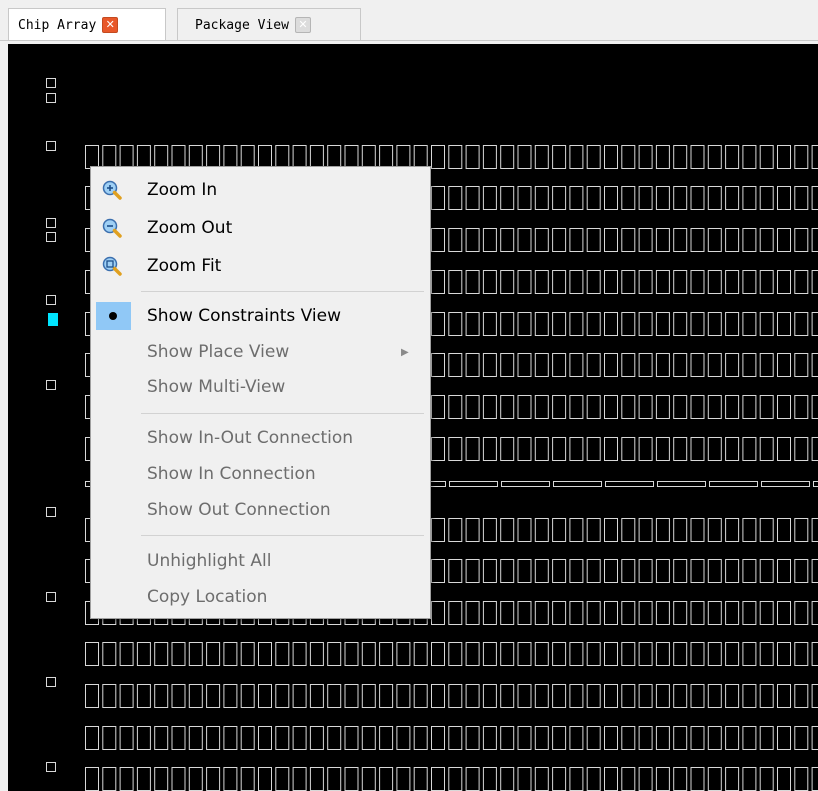  Describe the element at coordinates (110, 25) in the screenshot. I see `close-icon: ✕` at that location.